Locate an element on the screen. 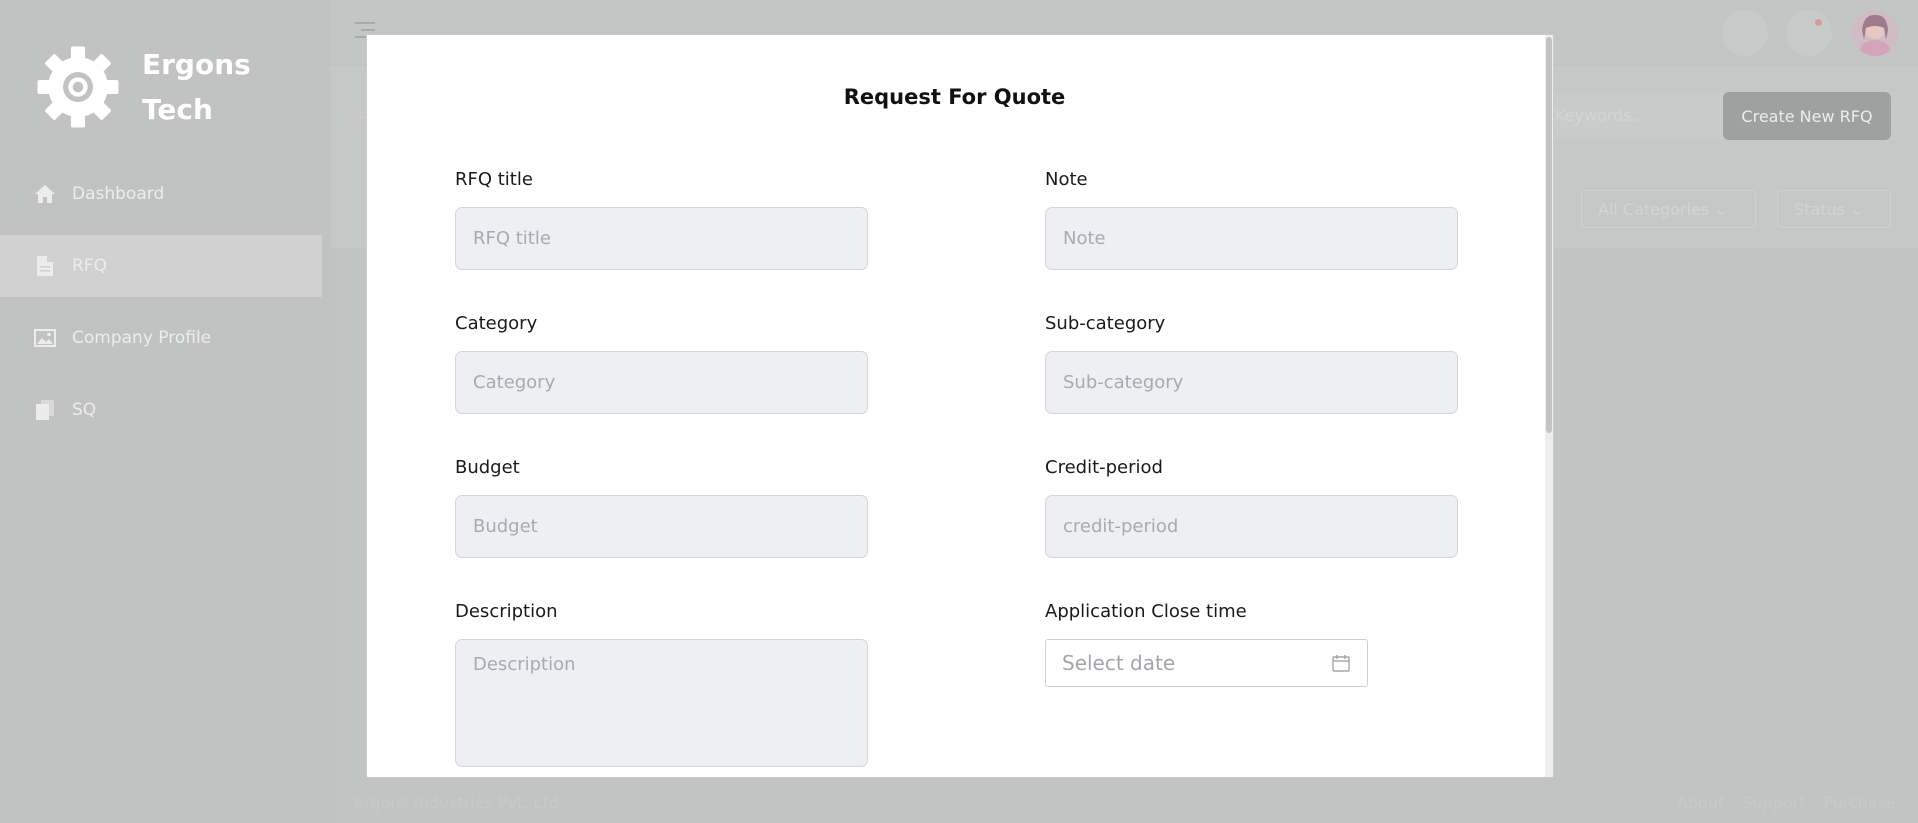 The width and height of the screenshot is (1918, 823). sidebar-item-label: SQ is located at coordinates (84, 410).